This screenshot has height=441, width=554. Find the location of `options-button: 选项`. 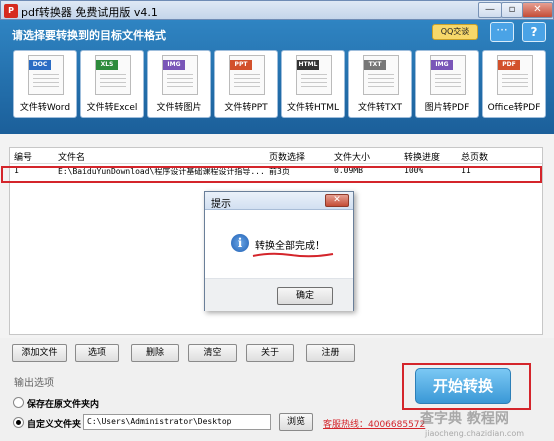

options-button: 选项 is located at coordinates (97, 353).